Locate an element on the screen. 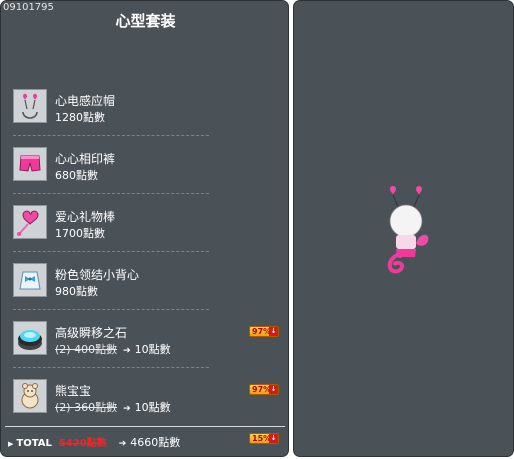 The image size is (514, 459). item-name: 粉色领结小背心 is located at coordinates (97, 275).